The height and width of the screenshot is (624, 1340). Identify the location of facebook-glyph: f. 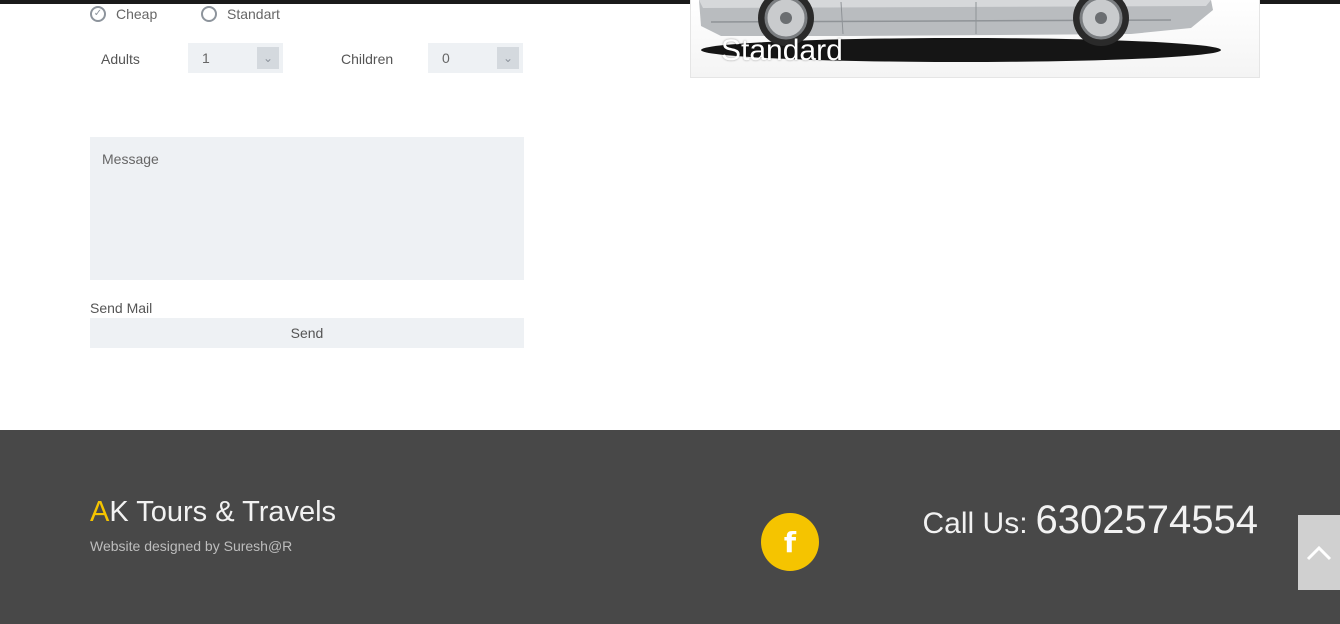
(790, 542).